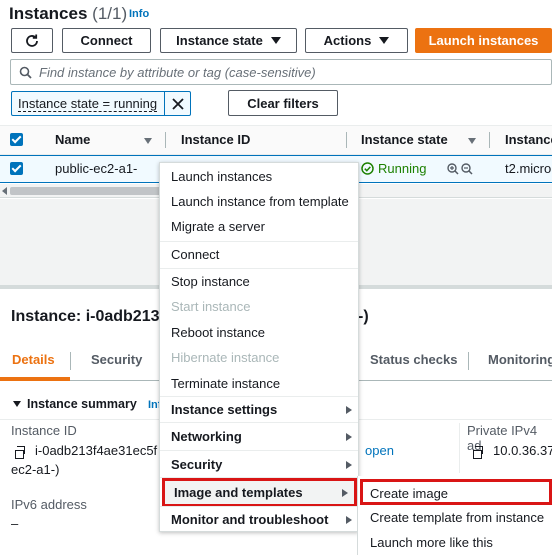 This screenshot has width=552, height=555. I want to click on close-icon, so click(178, 103).